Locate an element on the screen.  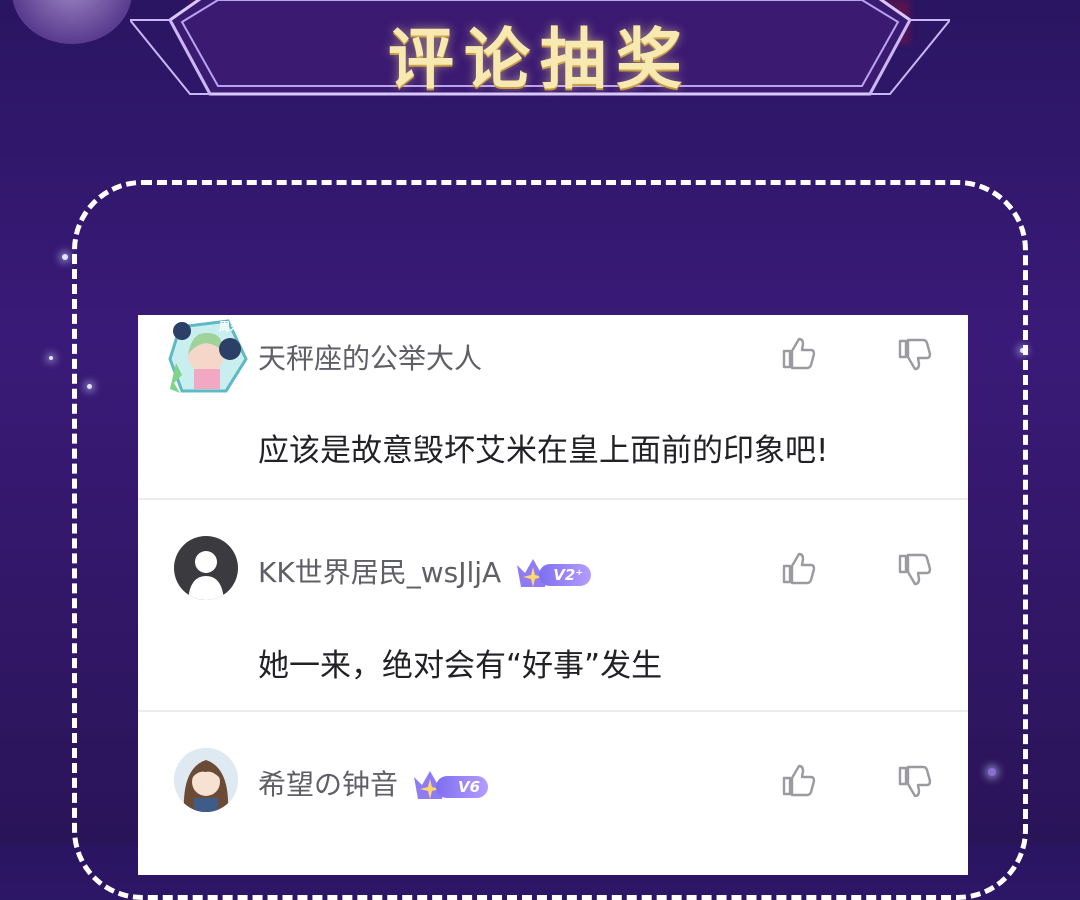
default-user-avatar-icon is located at coordinates (206, 568).